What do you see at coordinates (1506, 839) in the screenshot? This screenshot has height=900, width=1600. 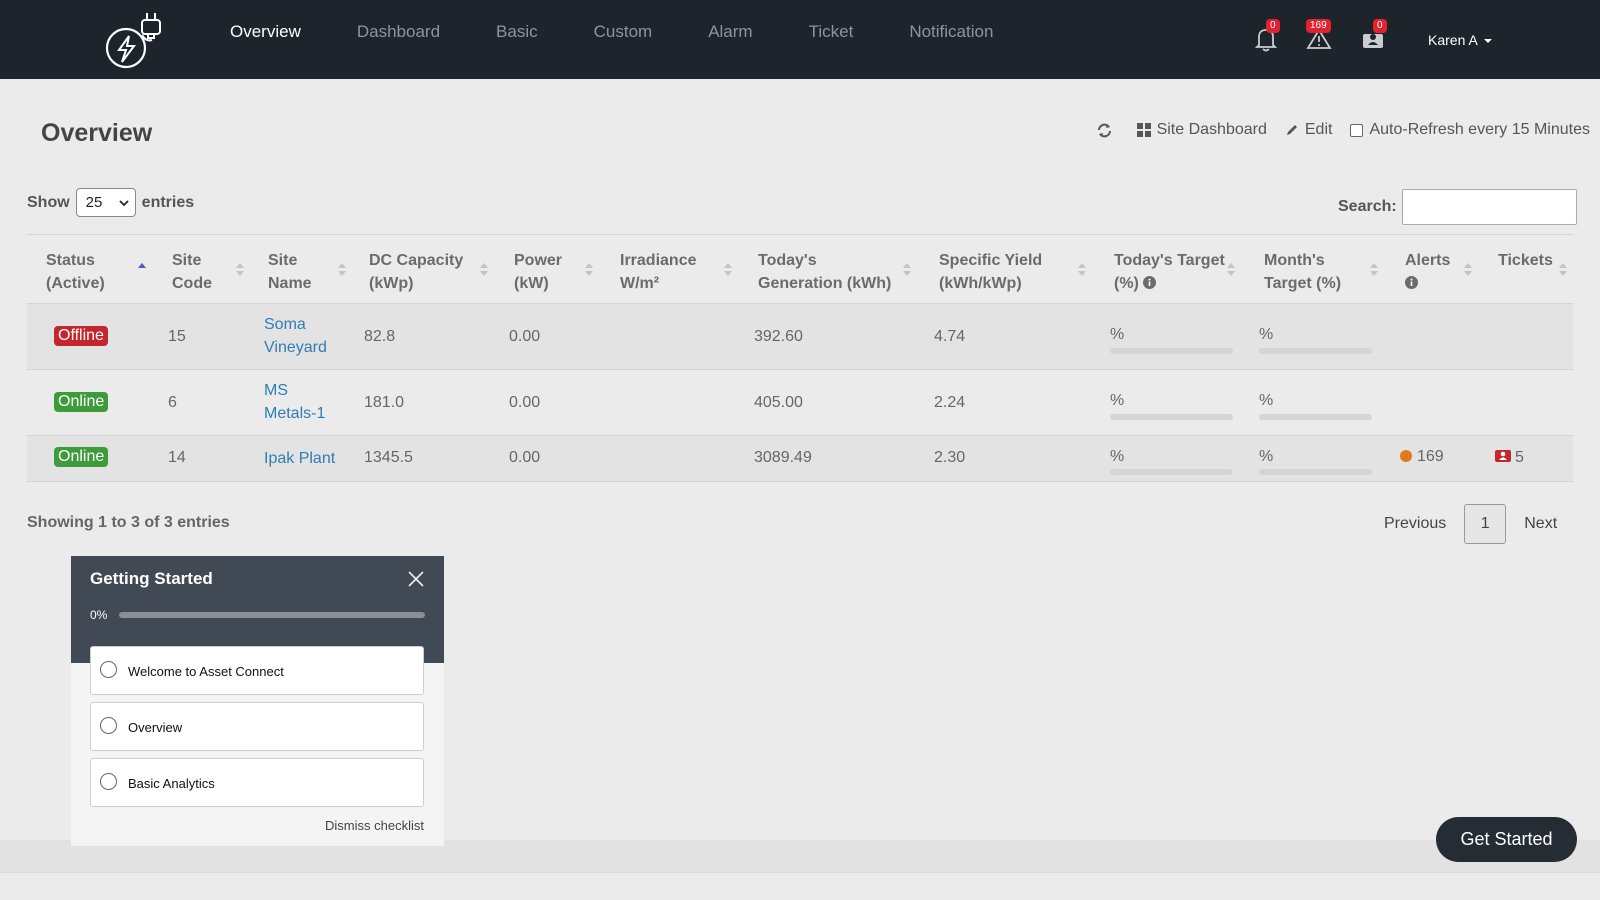 I see `get-started-button: Get Started` at bounding box center [1506, 839].